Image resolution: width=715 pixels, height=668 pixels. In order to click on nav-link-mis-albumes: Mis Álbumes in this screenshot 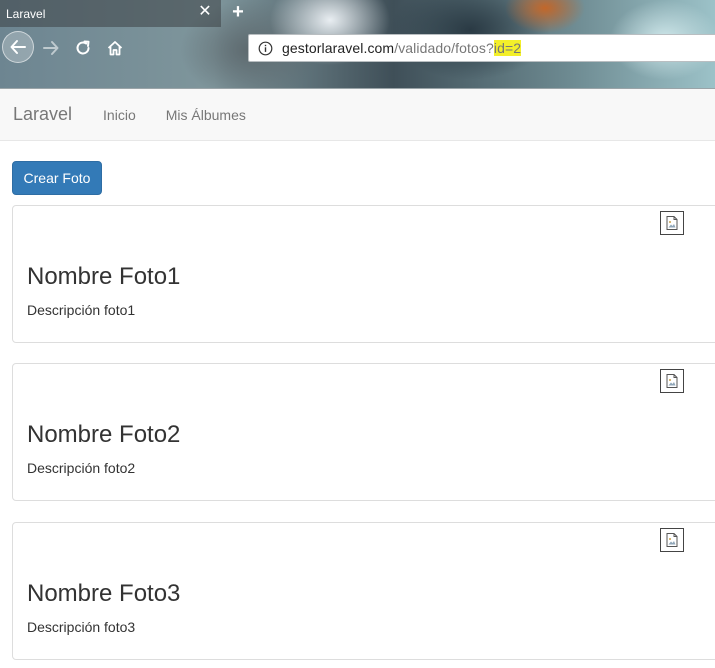, I will do `click(206, 115)`.